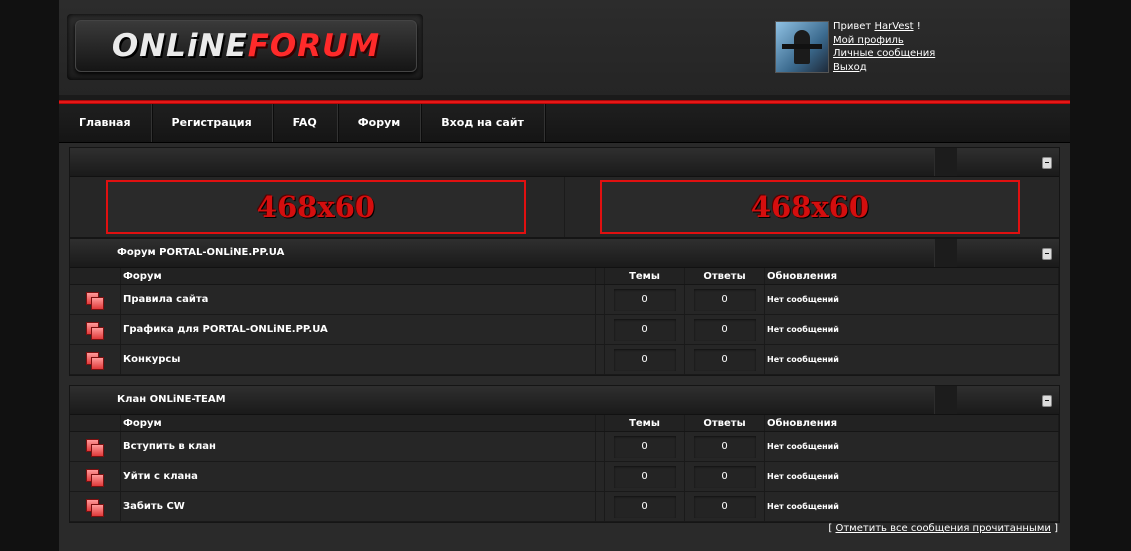  I want to click on forum-name-link: Конкурсы, so click(358, 359).